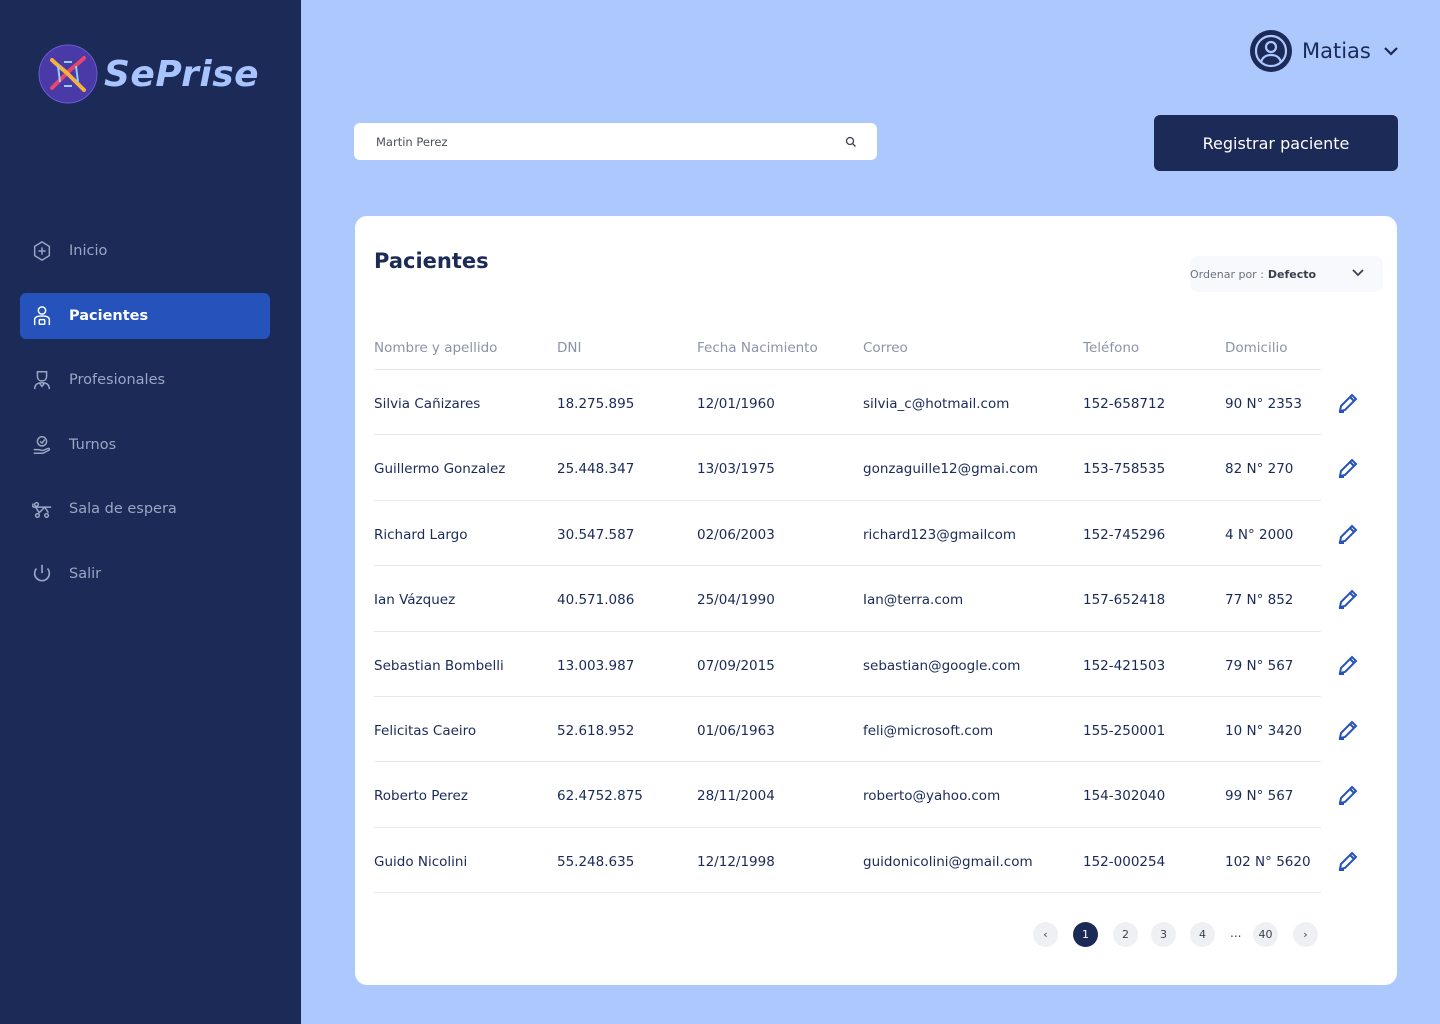 The height and width of the screenshot is (1024, 1440). I want to click on sort-dropdown: Ordenar por : Defecto, so click(1286, 274).